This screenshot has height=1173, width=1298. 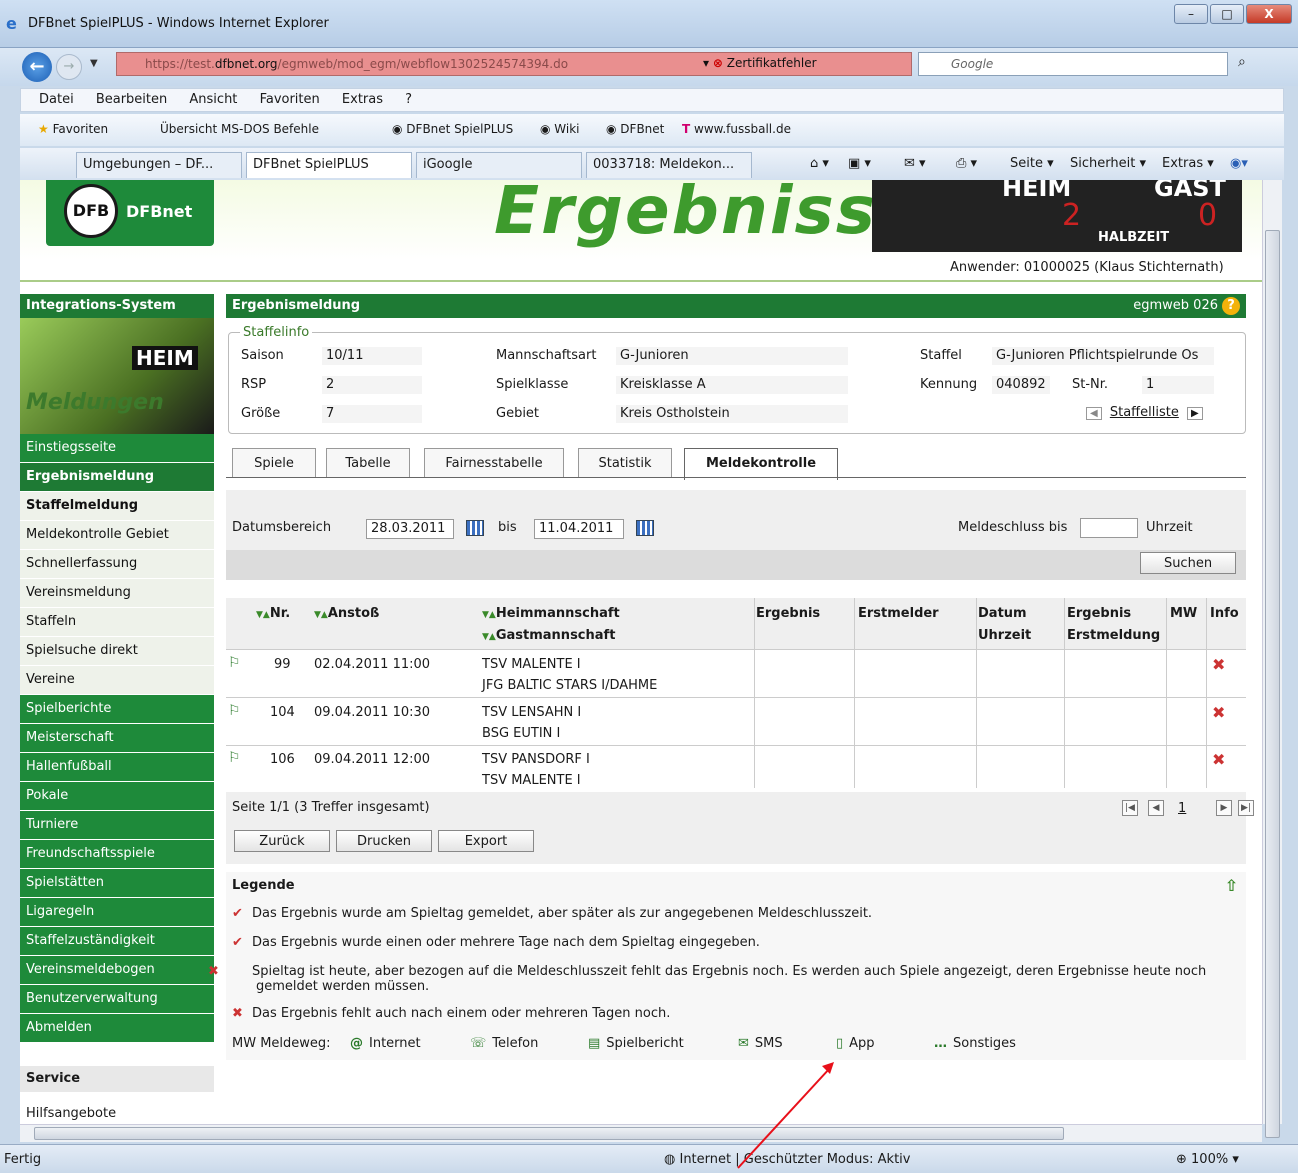 I want to click on fav-wiki: ◉ Wiki, so click(x=560, y=129).